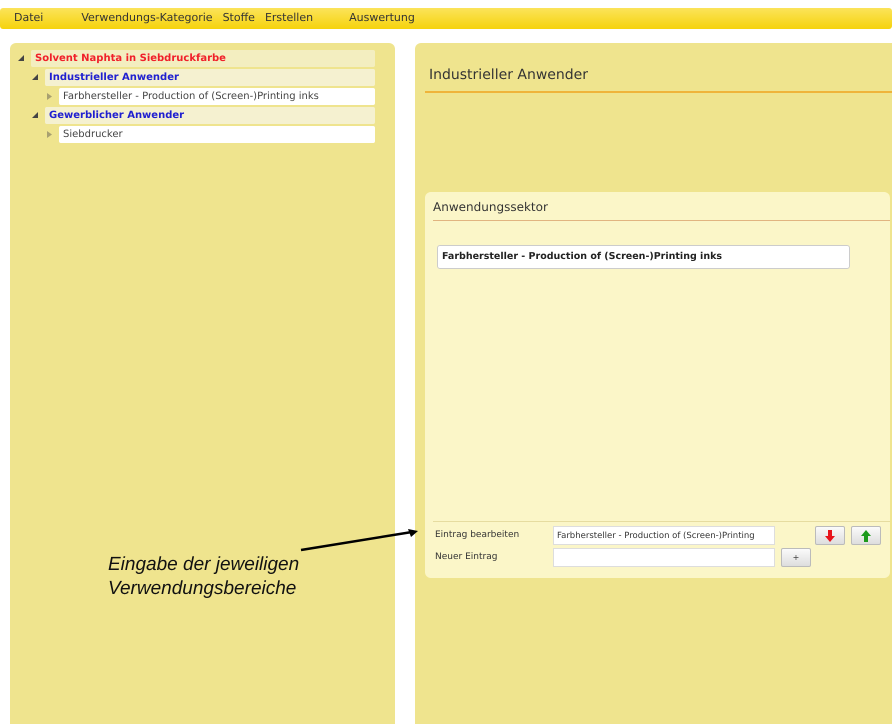  I want to click on list-entry: Farbhersteller - Production of (Screen-)Printing inks, so click(643, 257).